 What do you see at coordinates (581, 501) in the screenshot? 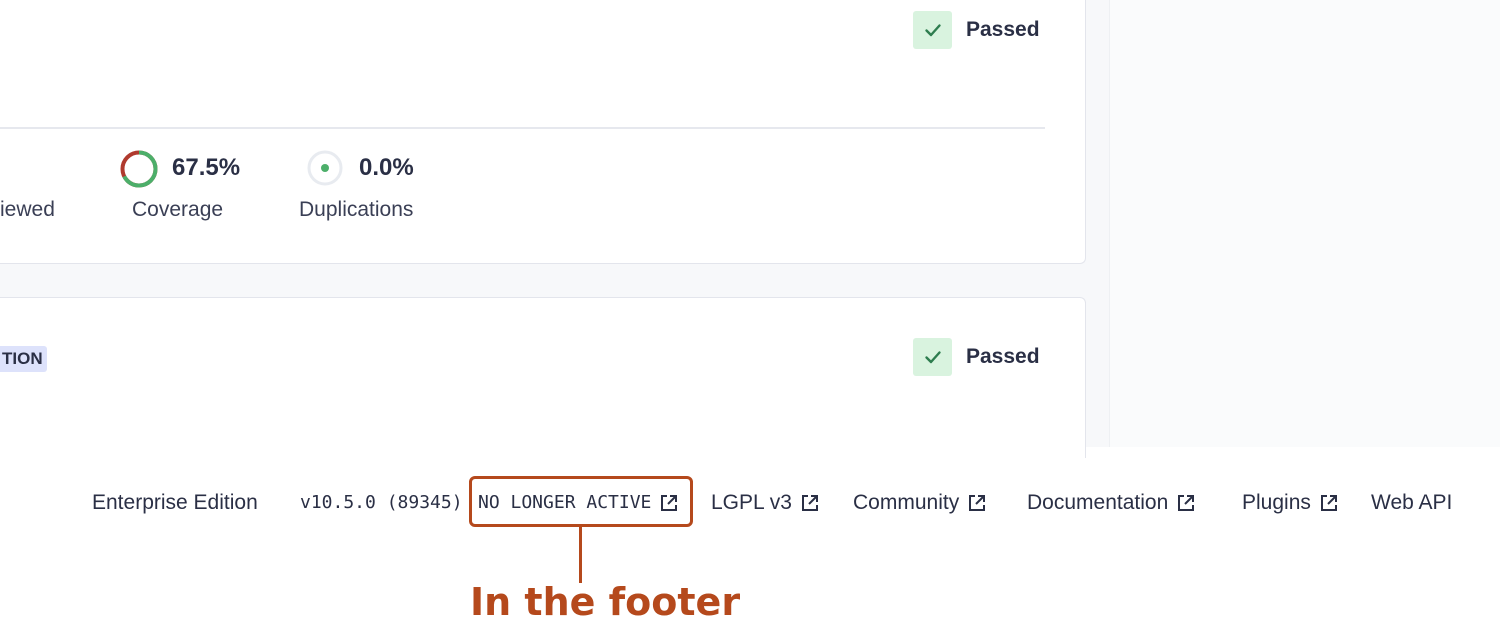
I see `highlight-box` at bounding box center [581, 501].